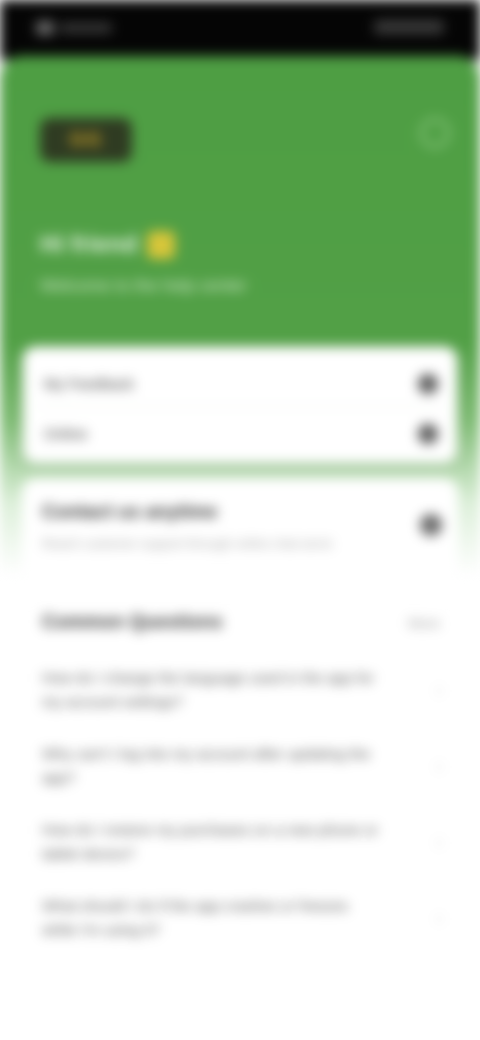  Describe the element at coordinates (424, 623) in the screenshot. I see `faq-more-link: More` at that location.